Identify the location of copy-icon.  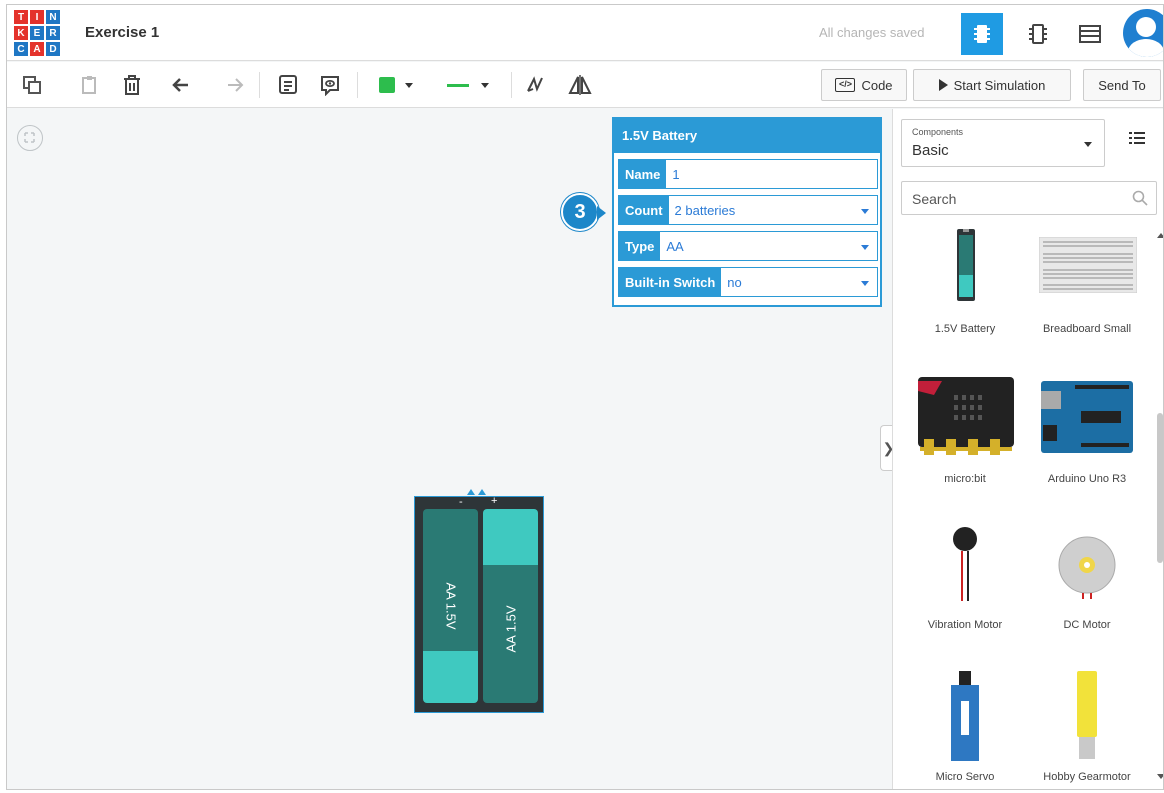
(32, 85).